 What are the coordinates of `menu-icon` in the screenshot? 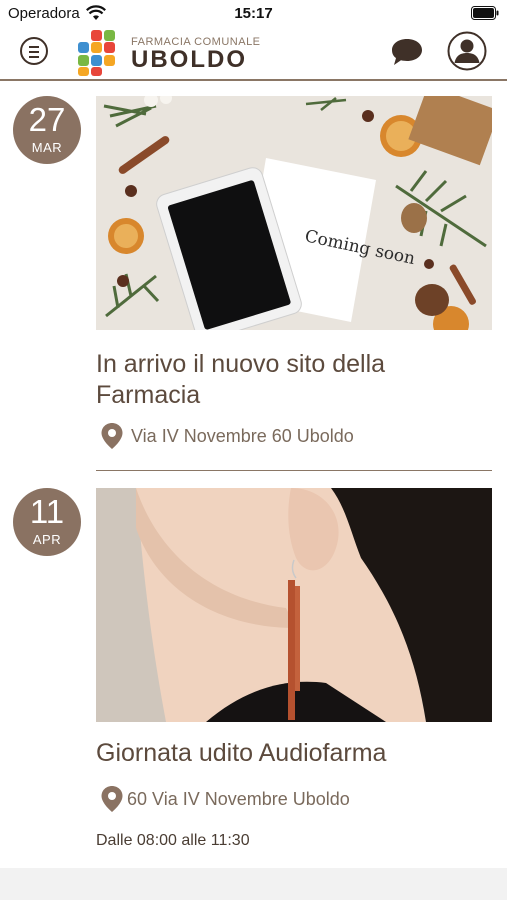 It's located at (34, 47).